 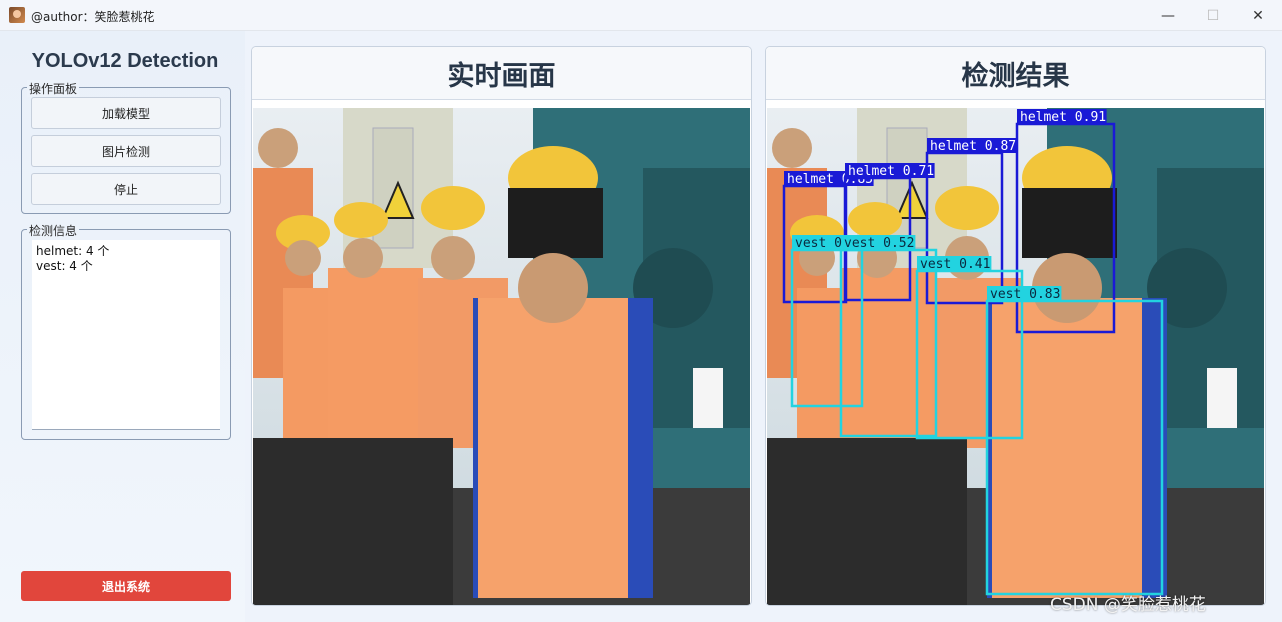 What do you see at coordinates (1063, 117) in the screenshot?
I see `detection-label-helmet: helmet 0.91` at bounding box center [1063, 117].